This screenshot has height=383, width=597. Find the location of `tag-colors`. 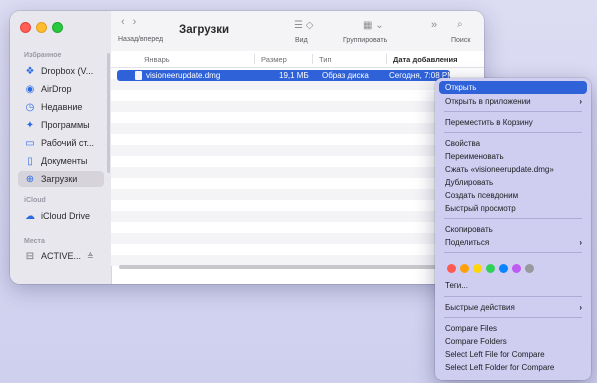

tag-colors is located at coordinates (490, 268).